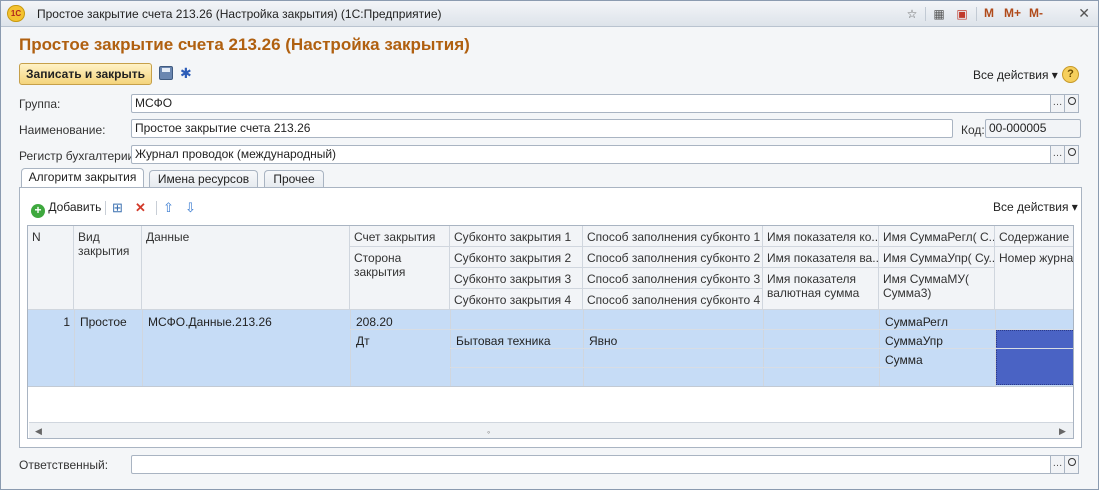 The height and width of the screenshot is (490, 1099). What do you see at coordinates (912, 14) in the screenshot?
I see `favorites-icon: ☆` at bounding box center [912, 14].